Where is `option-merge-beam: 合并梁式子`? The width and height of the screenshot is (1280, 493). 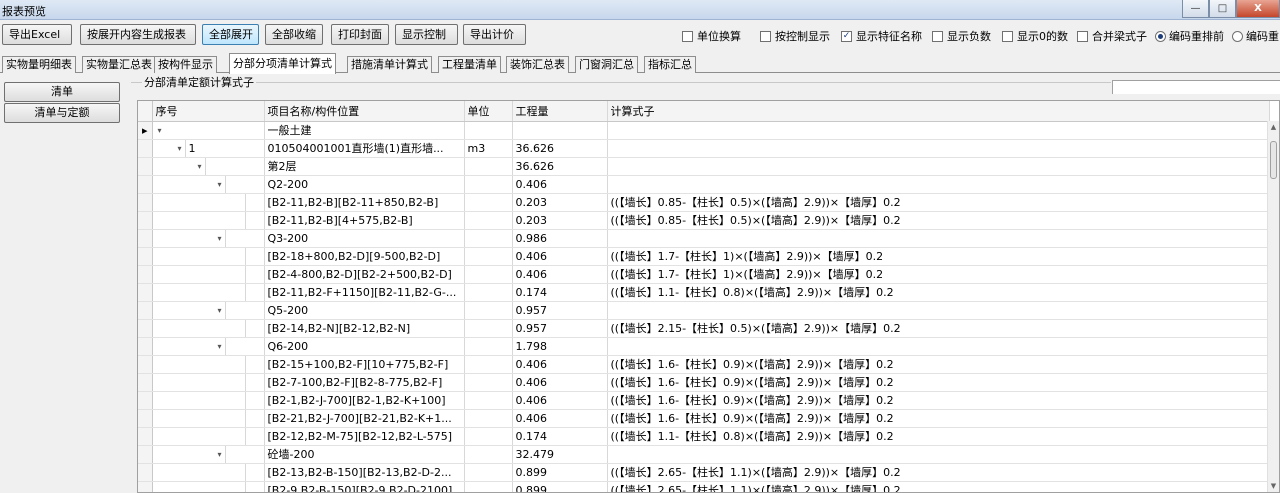 option-merge-beam: 合并梁式子 is located at coordinates (1112, 36).